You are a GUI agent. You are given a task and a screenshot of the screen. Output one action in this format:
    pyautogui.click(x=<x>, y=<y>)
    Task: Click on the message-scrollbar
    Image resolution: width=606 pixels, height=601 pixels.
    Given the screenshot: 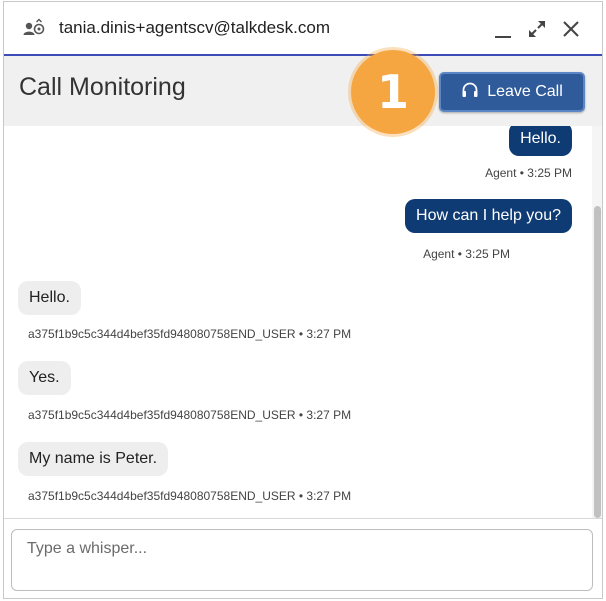 What is the action you would take?
    pyautogui.click(x=597, y=322)
    